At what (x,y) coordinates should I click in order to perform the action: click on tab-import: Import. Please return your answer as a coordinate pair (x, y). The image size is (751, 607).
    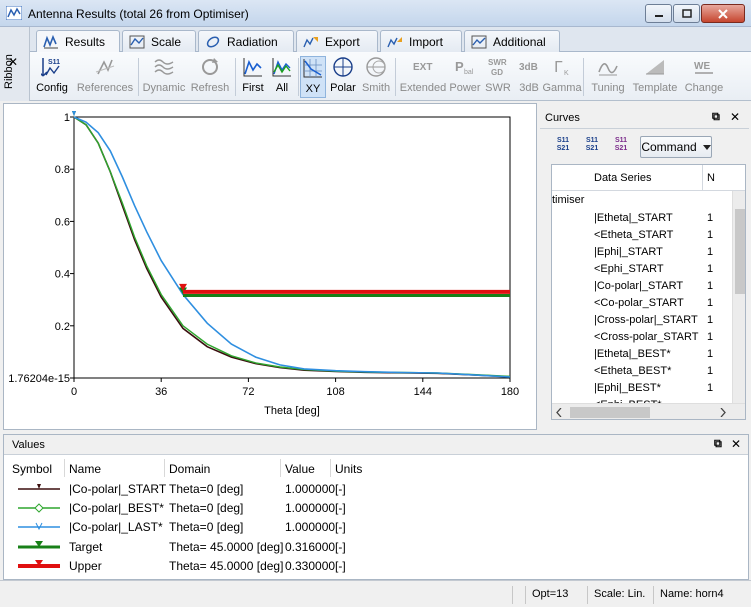
    Looking at the image, I should click on (421, 41).